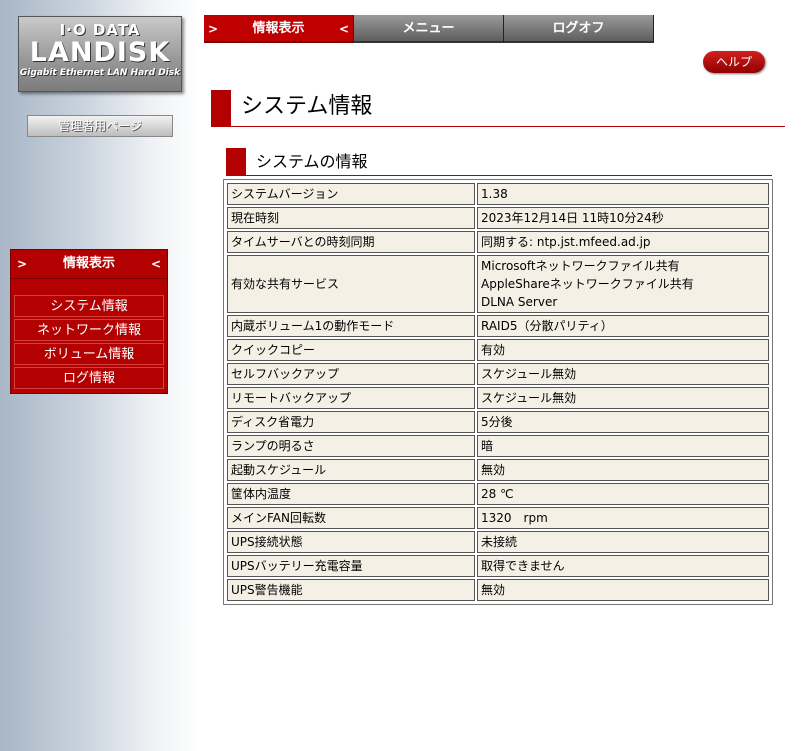 This screenshot has height=751, width=801. Describe the element at coordinates (89, 378) in the screenshot. I see `sidebar-item-log-info: ログ情報` at that location.